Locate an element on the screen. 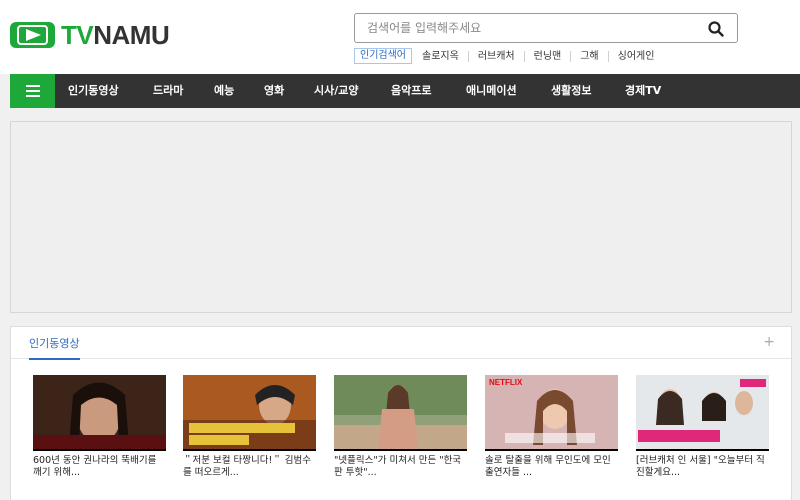 The image size is (800, 500). logo-namu-text: NAMU is located at coordinates (131, 35).